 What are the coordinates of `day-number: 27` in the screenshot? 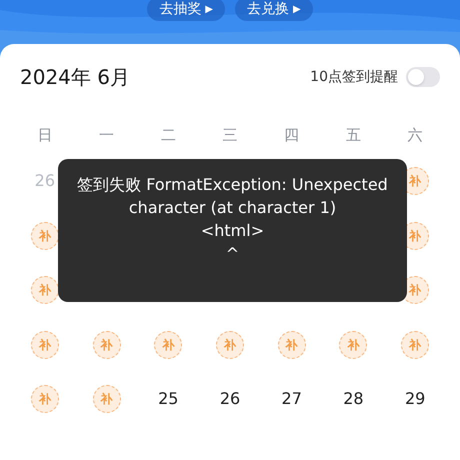 It's located at (292, 399).